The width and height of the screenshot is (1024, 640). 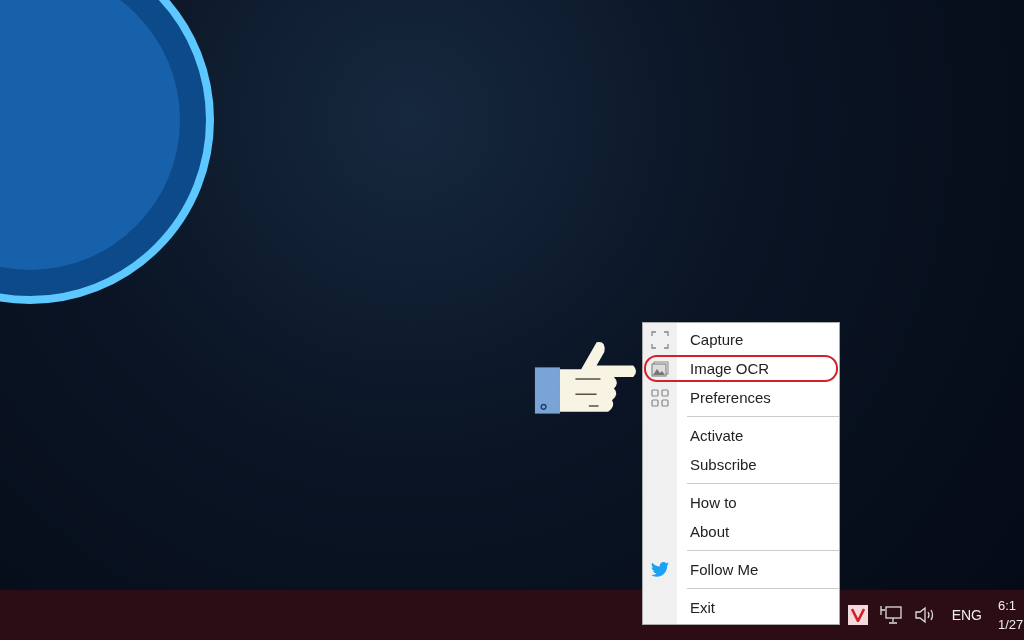 I want to click on menu-item: Activate, so click(x=741, y=435).